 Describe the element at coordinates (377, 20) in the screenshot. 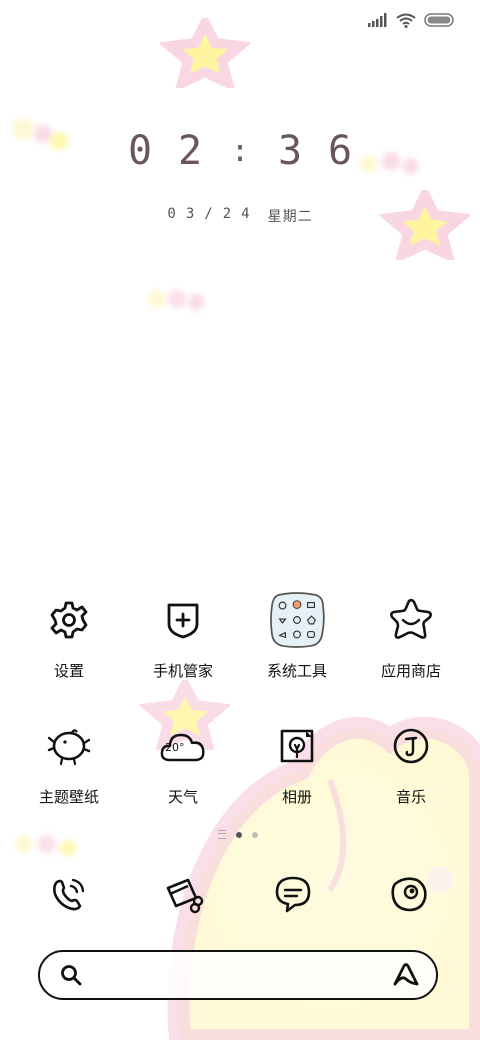

I see `signal-bars-icon` at that location.